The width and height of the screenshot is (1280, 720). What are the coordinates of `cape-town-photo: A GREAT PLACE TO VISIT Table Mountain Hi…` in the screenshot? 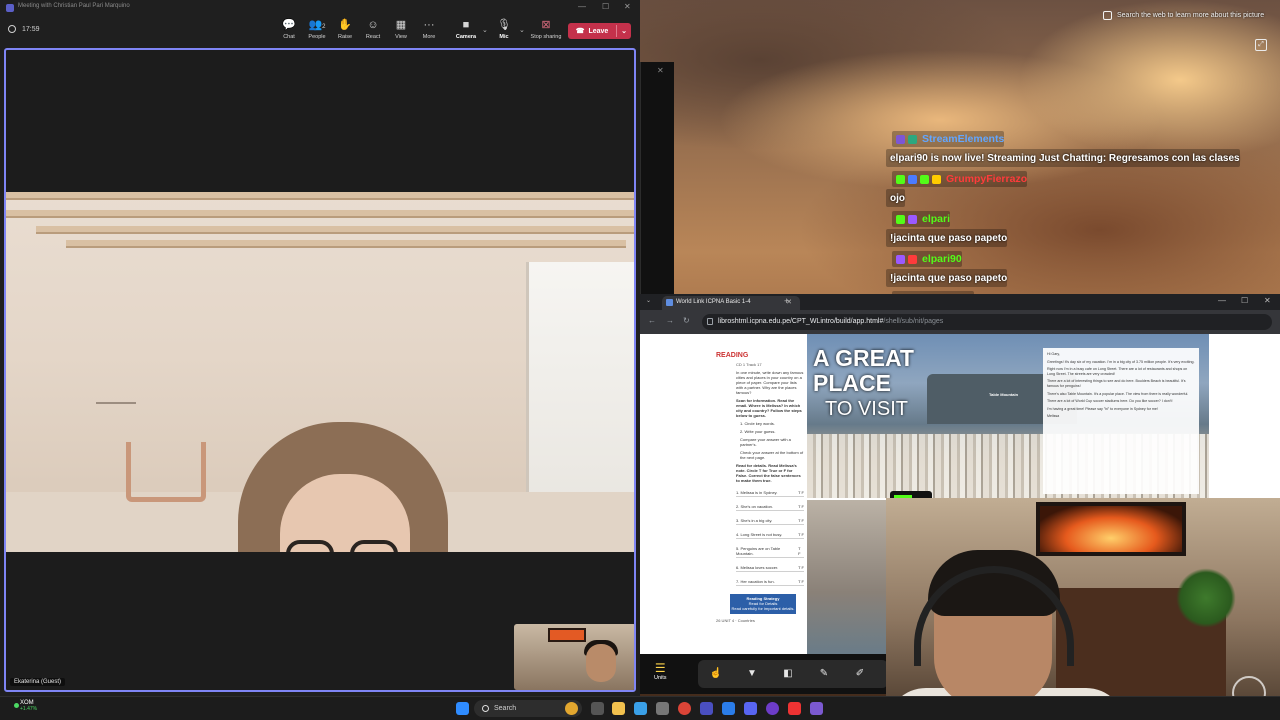 It's located at (1008, 416).